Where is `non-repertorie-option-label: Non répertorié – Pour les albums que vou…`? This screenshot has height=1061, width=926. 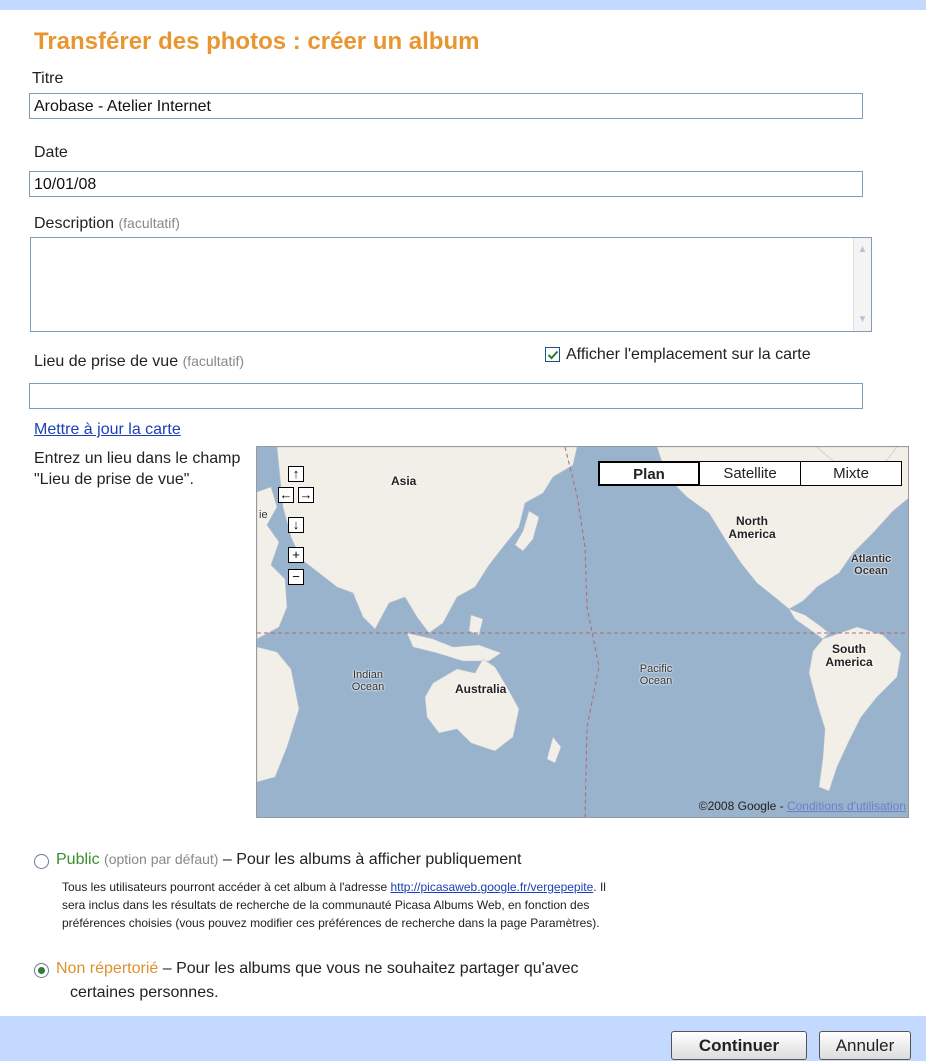 non-repertorie-option-label: Non répertorié – Pour les albums que vou… is located at coordinates (317, 969).